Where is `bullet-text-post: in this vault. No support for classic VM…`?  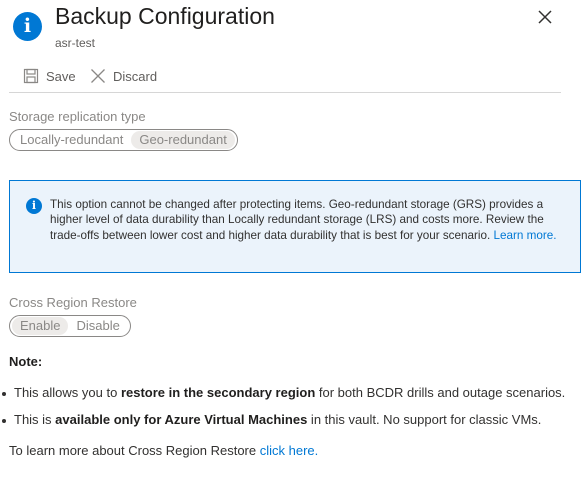
bullet-text-post: in this vault. No support for classic VM… is located at coordinates (424, 419).